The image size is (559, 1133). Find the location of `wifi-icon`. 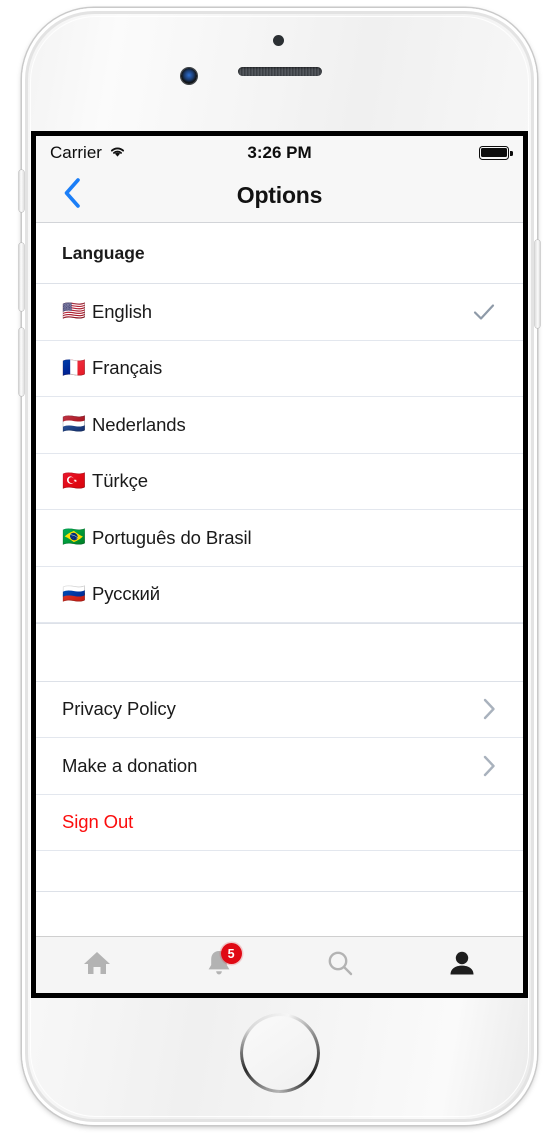

wifi-icon is located at coordinates (117, 153).